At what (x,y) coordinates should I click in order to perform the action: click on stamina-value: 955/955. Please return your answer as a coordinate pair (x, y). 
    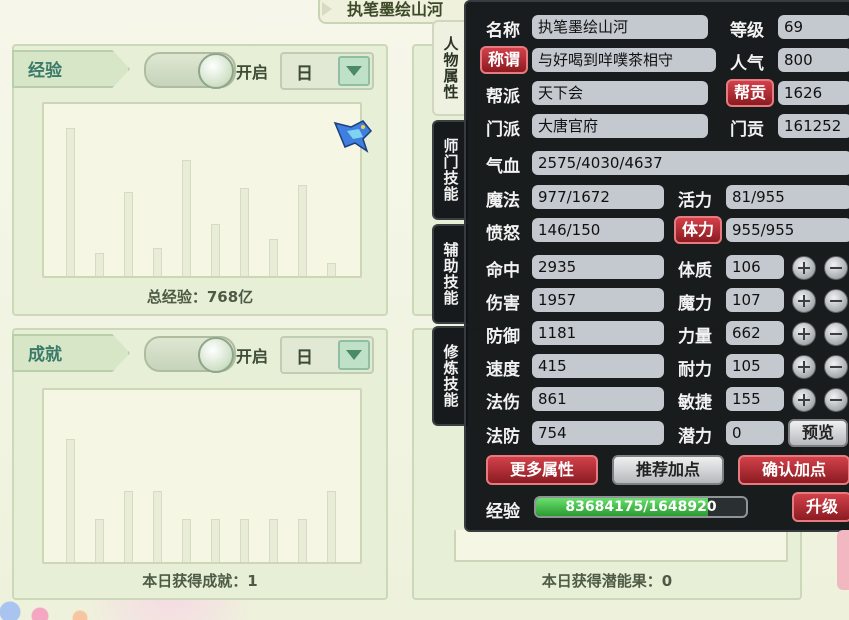
    Looking at the image, I should click on (787, 230).